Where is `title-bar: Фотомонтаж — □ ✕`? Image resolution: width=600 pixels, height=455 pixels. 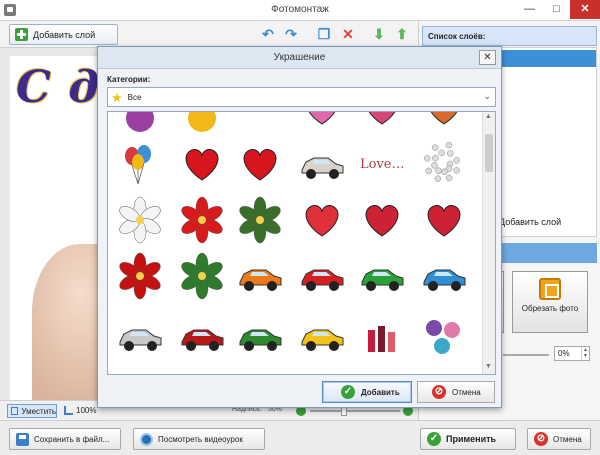
title-bar: Фотомонтаж — □ ✕ is located at coordinates (300, 10).